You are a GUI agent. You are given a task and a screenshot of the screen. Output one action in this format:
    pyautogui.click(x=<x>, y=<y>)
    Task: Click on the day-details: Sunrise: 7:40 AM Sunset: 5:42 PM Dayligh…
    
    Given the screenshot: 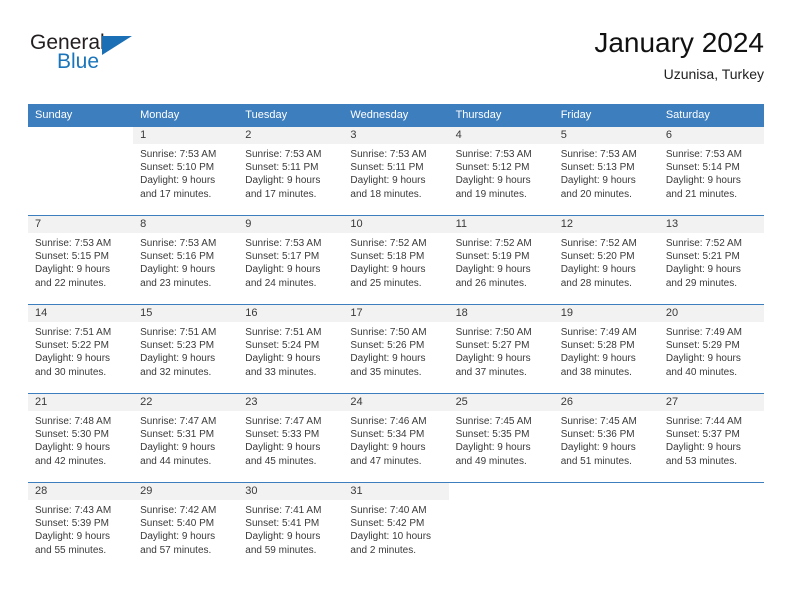 What is the action you would take?
    pyautogui.click(x=395, y=528)
    